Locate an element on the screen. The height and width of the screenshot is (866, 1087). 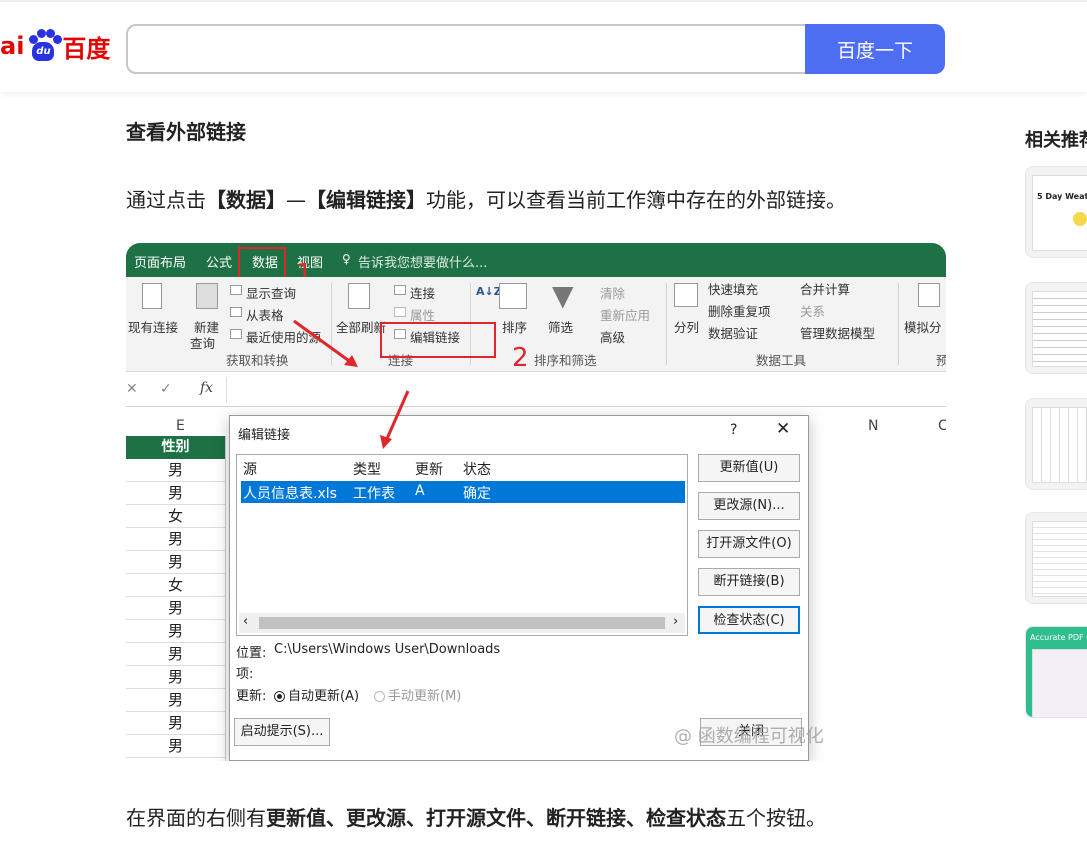
paragraph-intro: 通过点击【数据】—【编辑链接】功能，可以查看当前工作簿中存在的外部链接。 is located at coordinates (486, 200).